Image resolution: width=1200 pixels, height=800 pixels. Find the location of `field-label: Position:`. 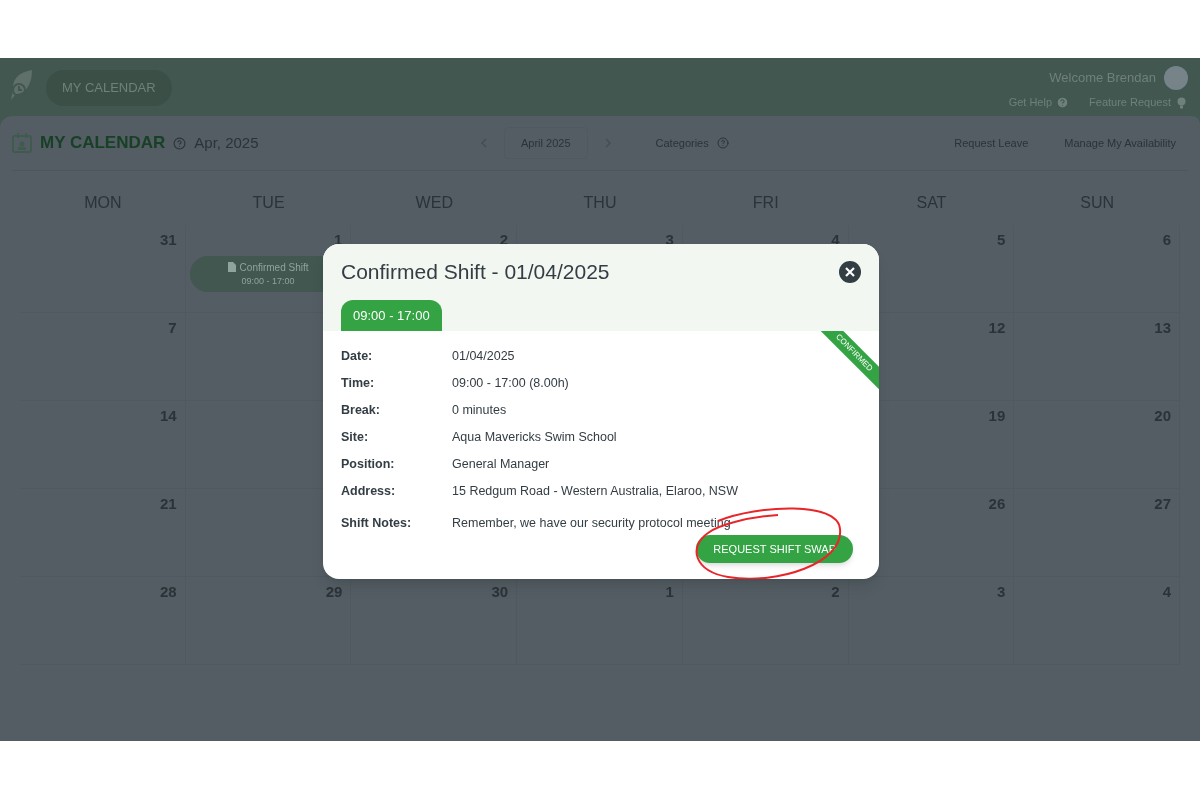

field-label: Position: is located at coordinates (368, 465).